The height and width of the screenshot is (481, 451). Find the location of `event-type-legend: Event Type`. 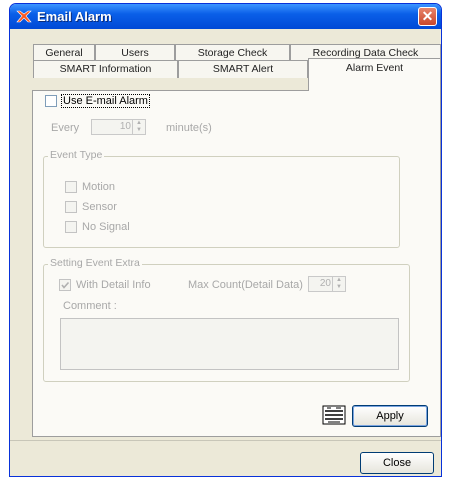

event-type-legend: Event Type is located at coordinates (76, 155).